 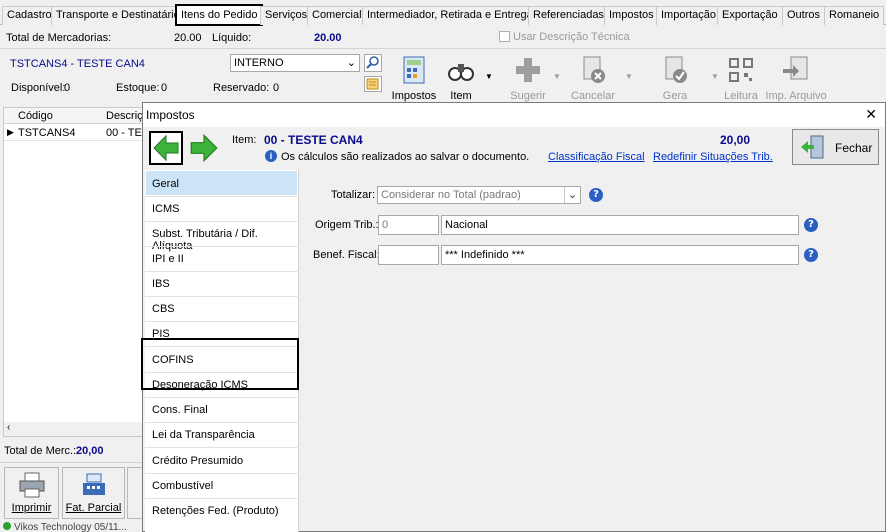 I want to click on tab-referenciadas: Referenciadas, so click(x=568, y=15).